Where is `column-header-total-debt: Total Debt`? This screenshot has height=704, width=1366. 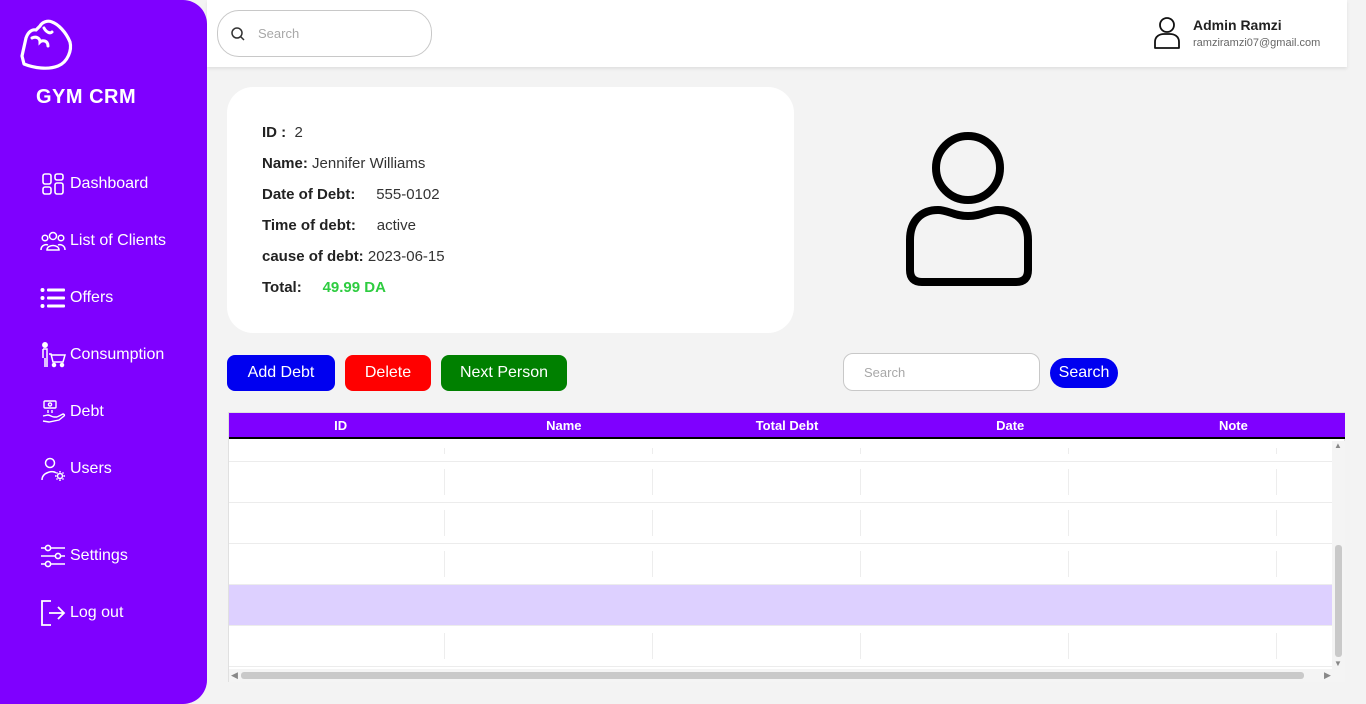 column-header-total-debt: Total Debt is located at coordinates (786, 425).